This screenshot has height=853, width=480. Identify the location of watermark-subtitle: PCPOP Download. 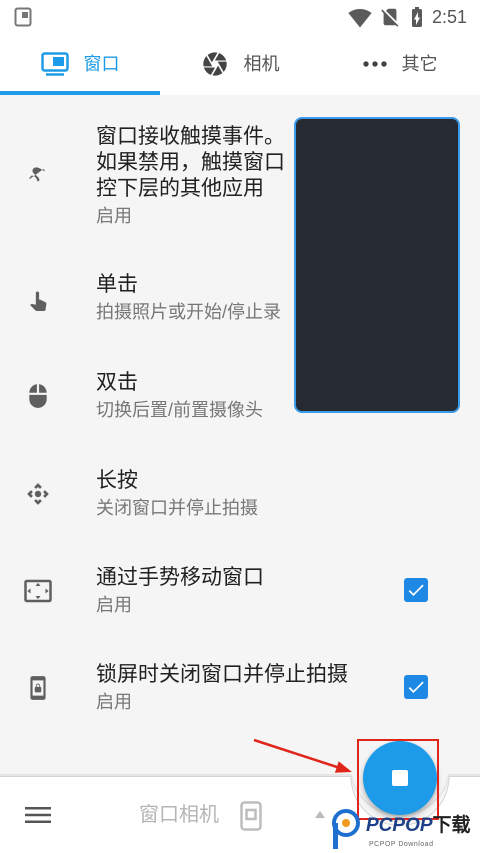
(401, 844).